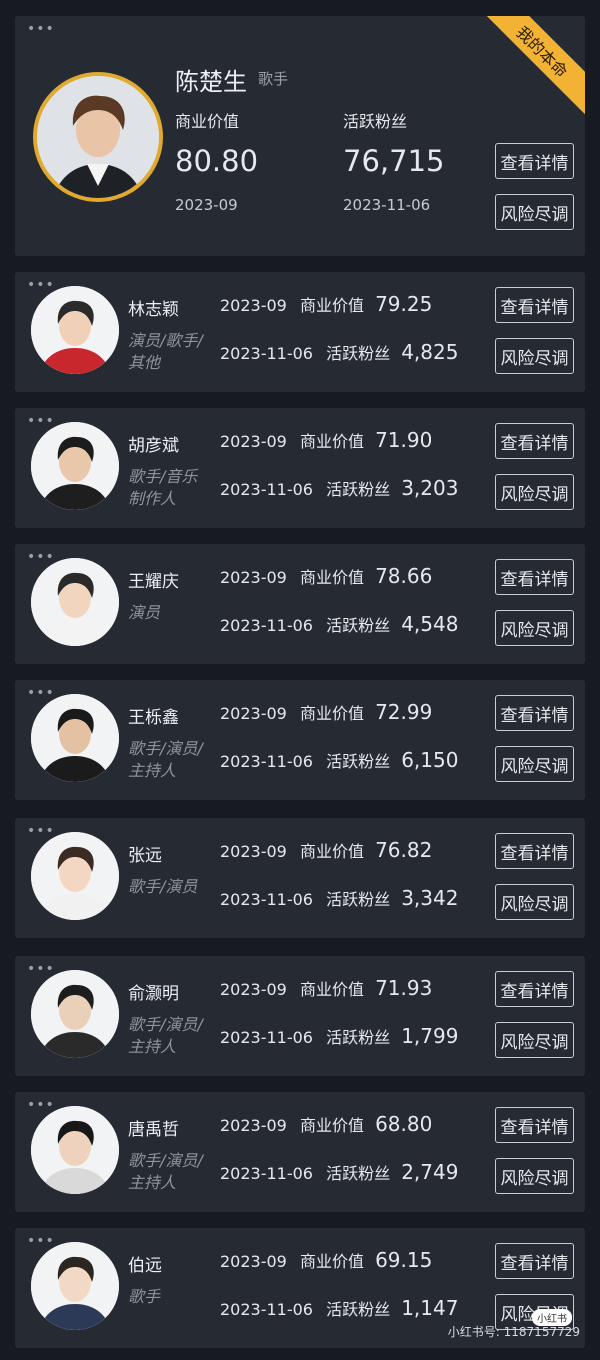 The height and width of the screenshot is (1360, 600). Describe the element at coordinates (404, 304) in the screenshot. I see `business-value: 79.25` at that location.